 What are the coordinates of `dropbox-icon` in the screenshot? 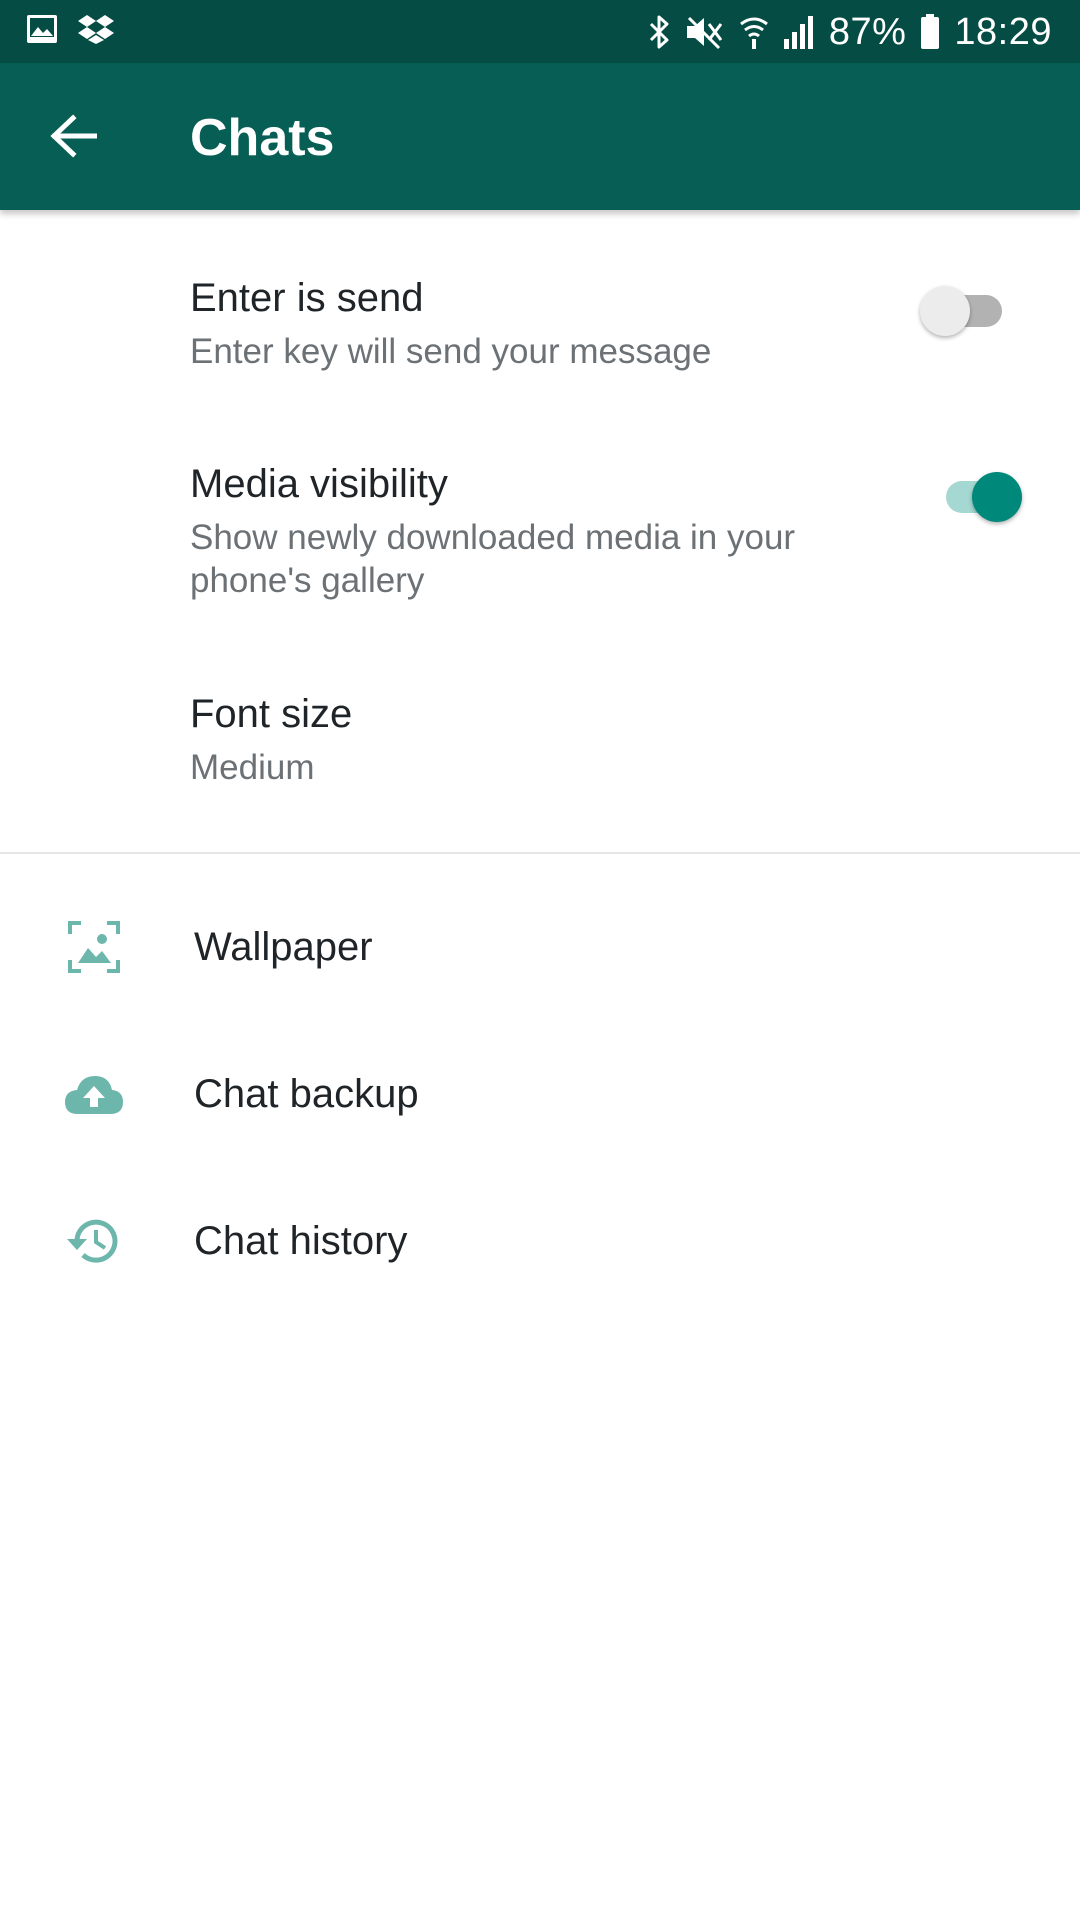 It's located at (96, 29).